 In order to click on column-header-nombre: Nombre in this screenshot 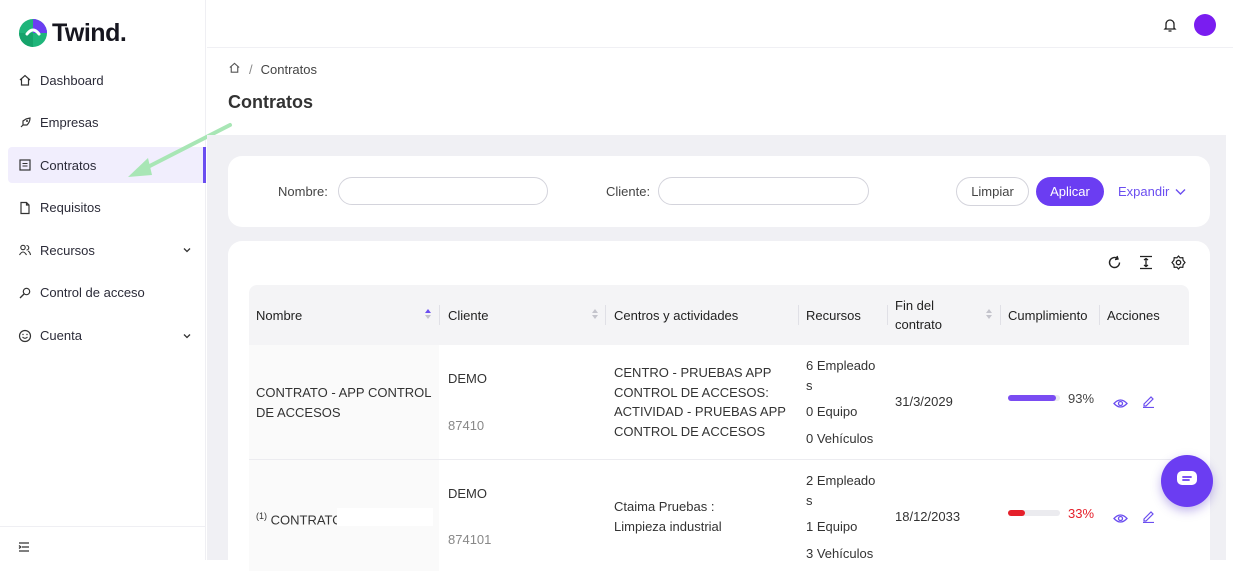, I will do `click(279, 315)`.